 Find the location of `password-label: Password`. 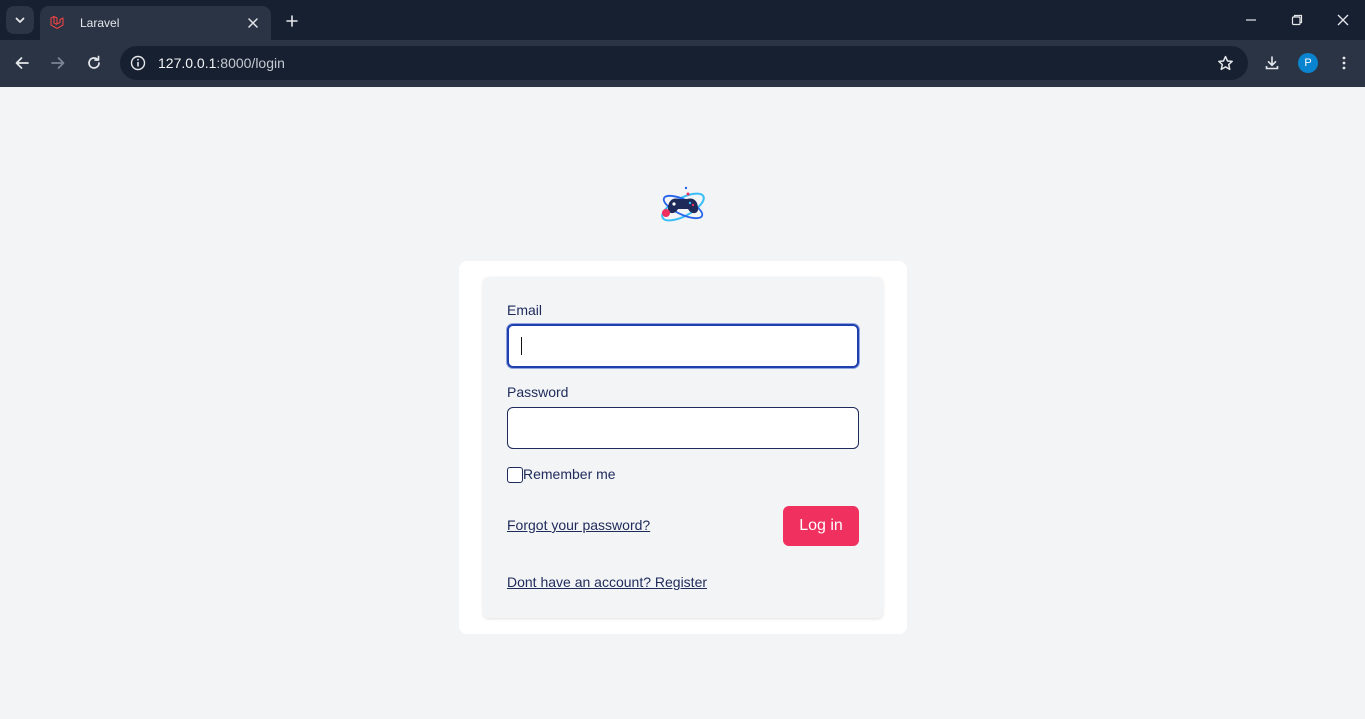

password-label: Password is located at coordinates (538, 392).